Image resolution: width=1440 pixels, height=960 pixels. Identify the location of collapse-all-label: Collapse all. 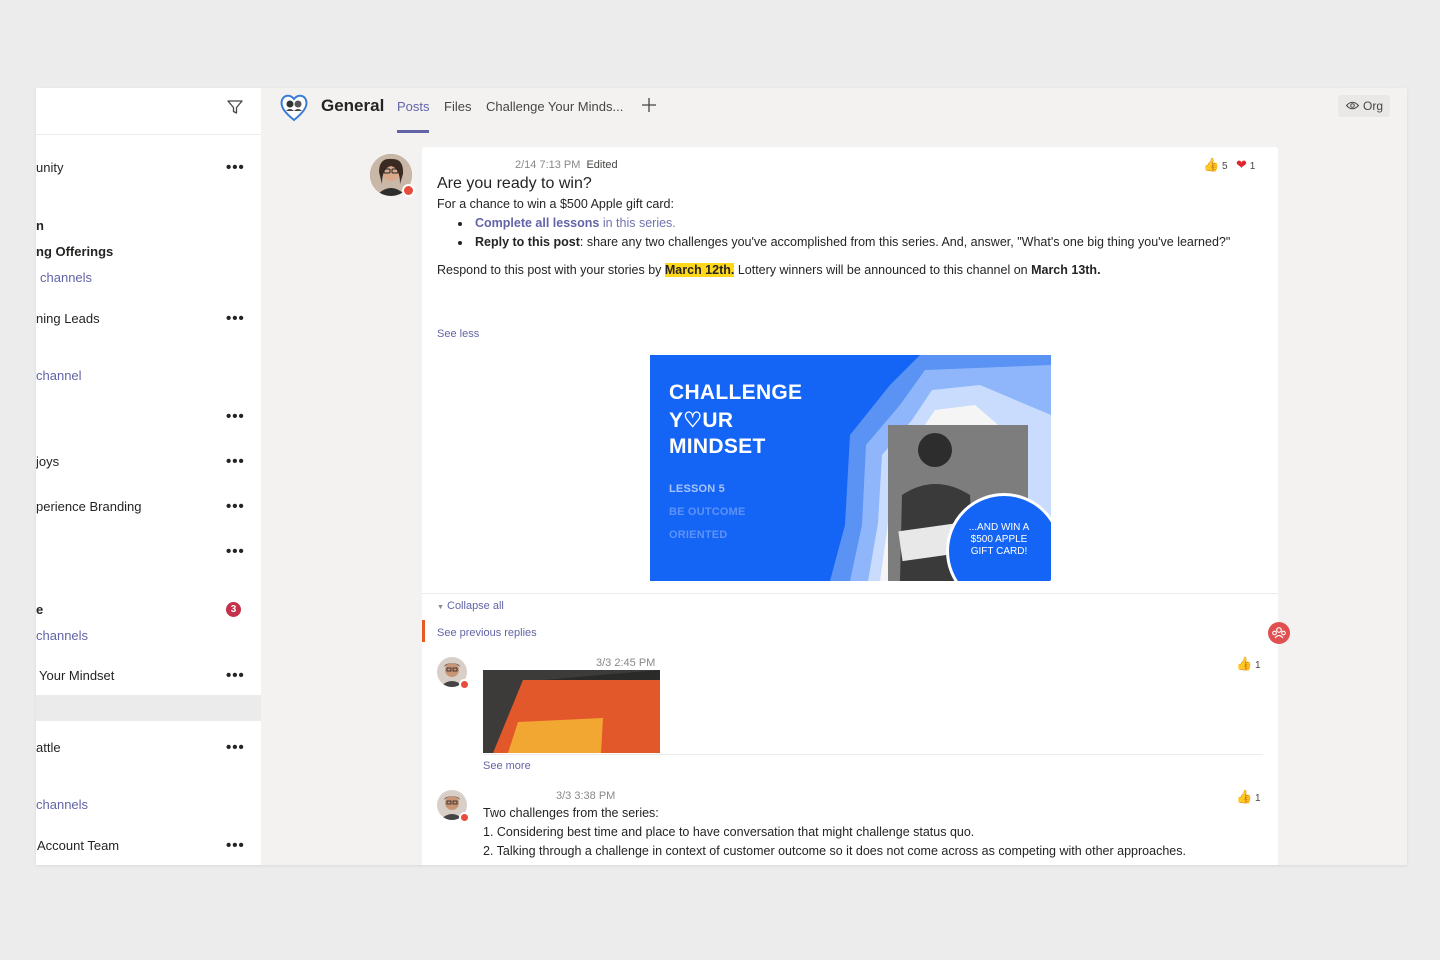
(475, 606).